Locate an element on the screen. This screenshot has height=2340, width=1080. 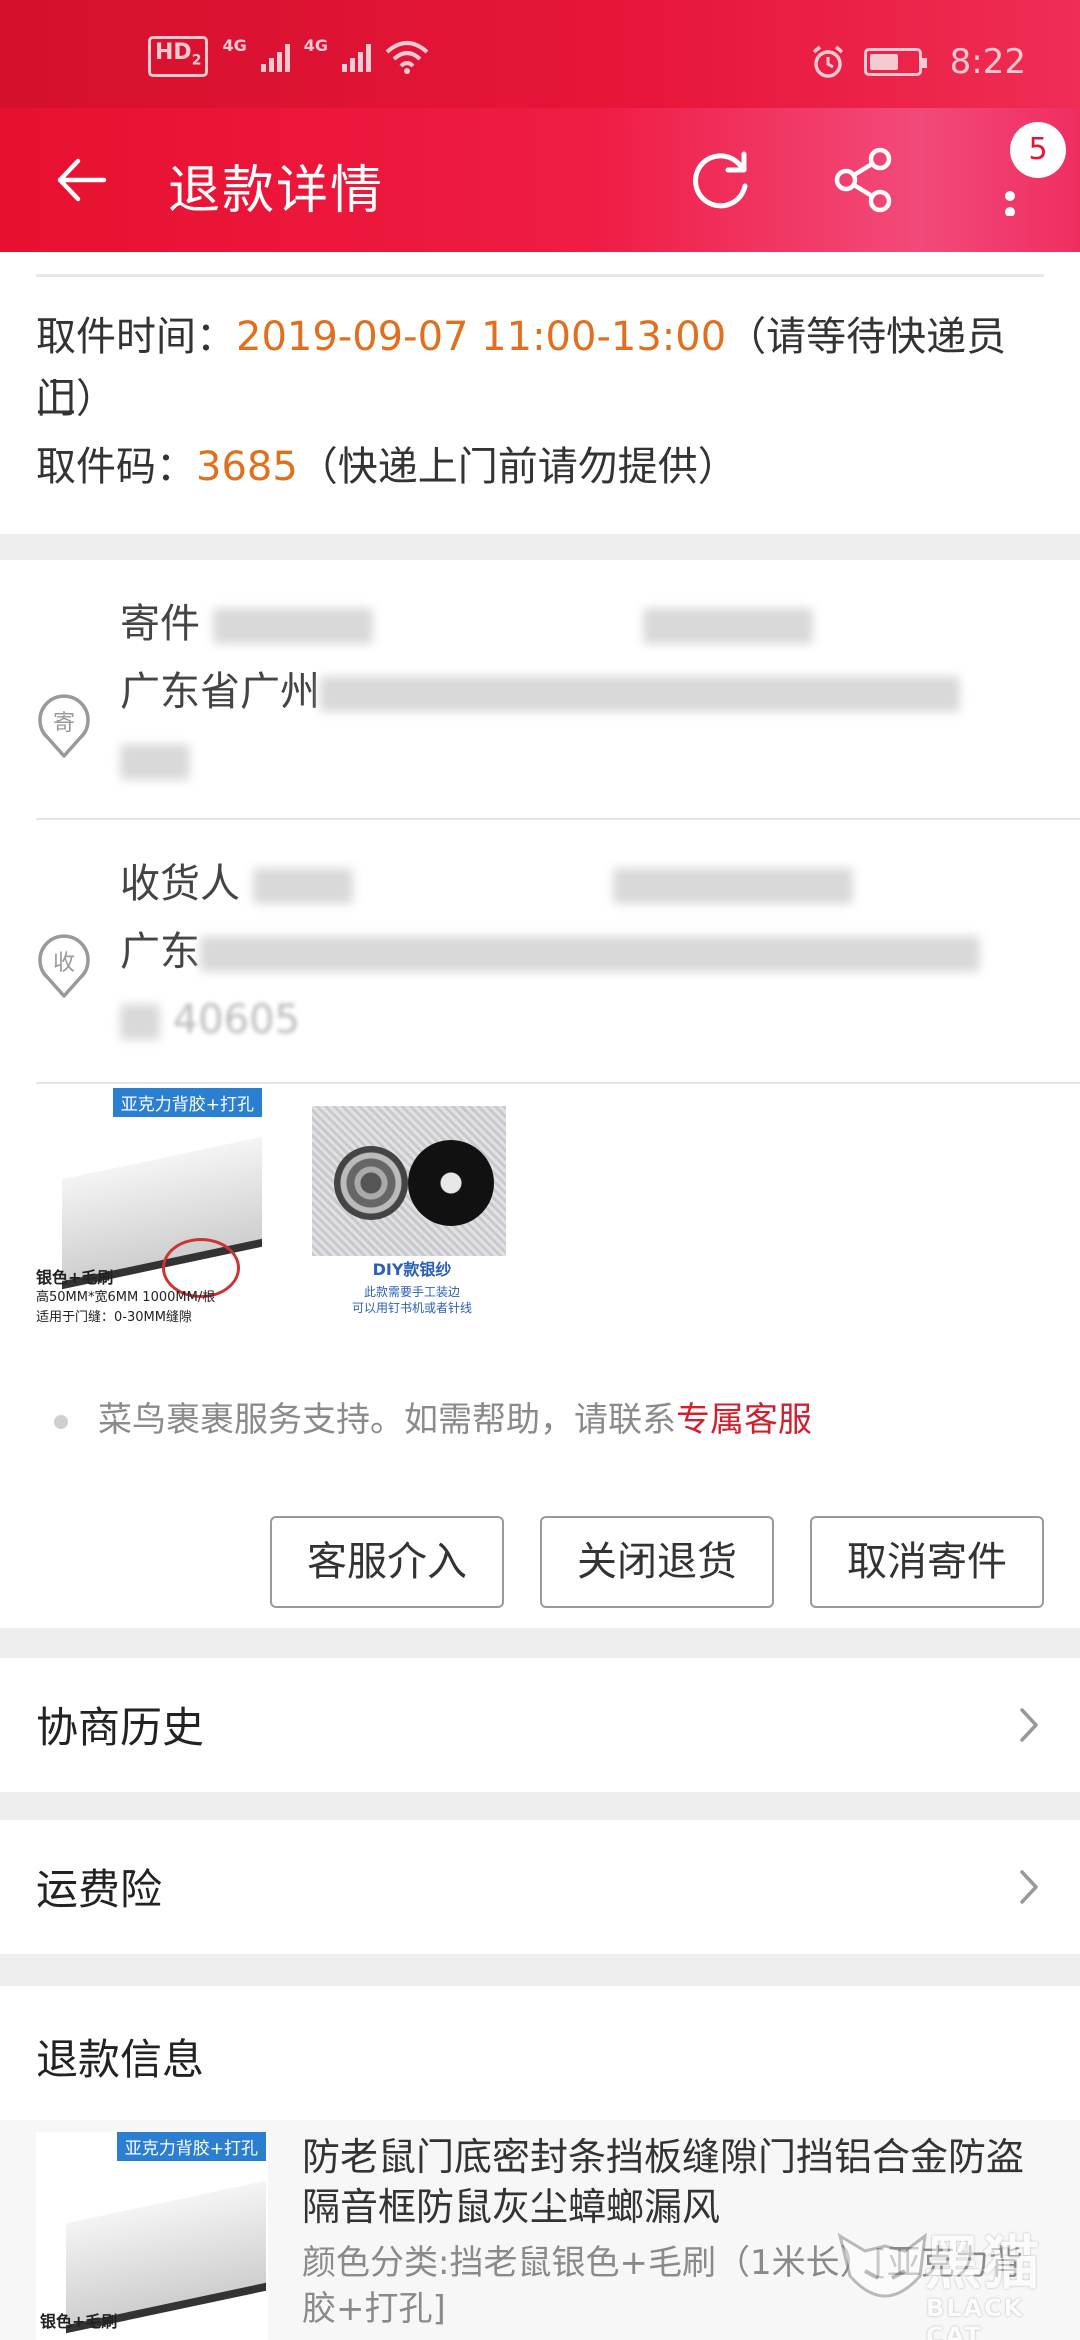
thumb-line: 银色+毛刷 is located at coordinates (79, 2321).